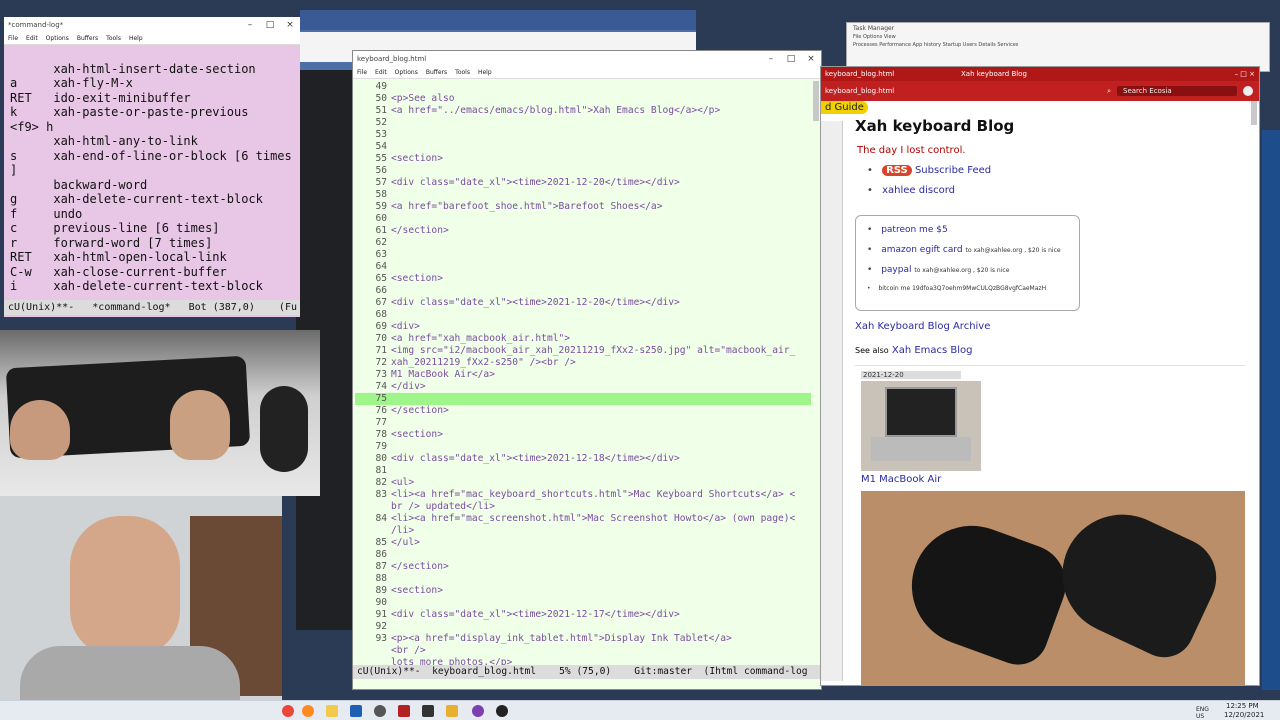 Image resolution: width=1280 pixels, height=720 pixels. I want to click on archive-link: Xah Keyboard Blog Archive, so click(922, 326).